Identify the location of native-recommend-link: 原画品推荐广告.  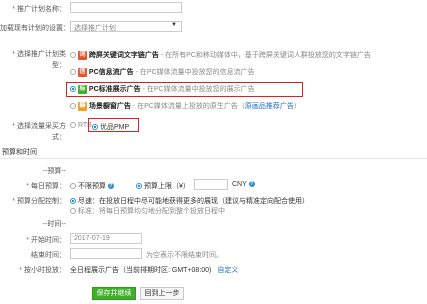
(269, 106).